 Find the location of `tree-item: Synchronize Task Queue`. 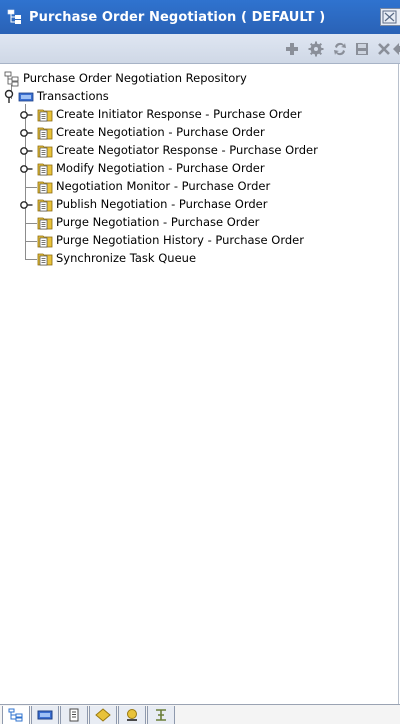

tree-item: Synchronize Task Queue is located at coordinates (116, 258).